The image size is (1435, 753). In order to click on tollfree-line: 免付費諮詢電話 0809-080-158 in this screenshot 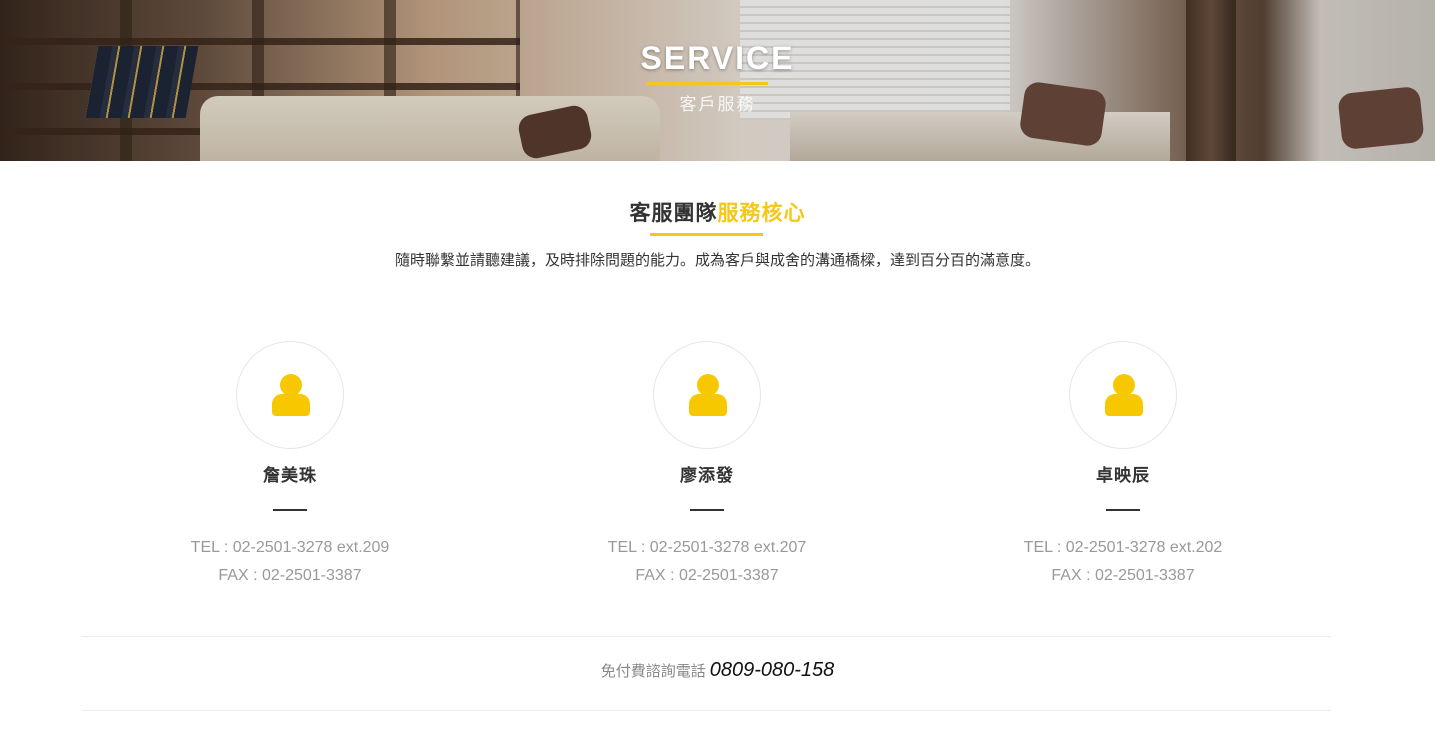, I will do `click(717, 670)`.